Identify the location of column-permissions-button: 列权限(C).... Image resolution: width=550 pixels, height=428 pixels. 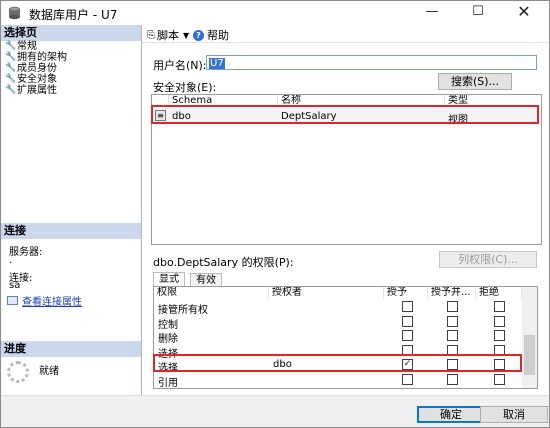
(488, 259).